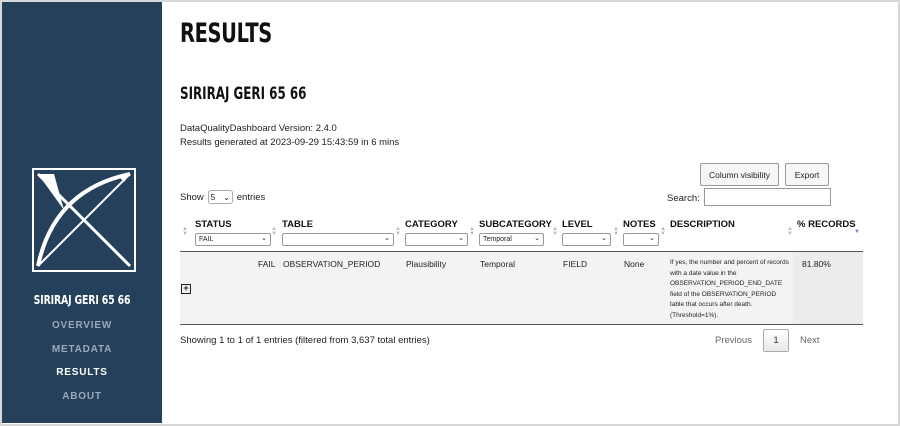 This screenshot has height=426, width=900. I want to click on export-button: Export, so click(807, 174).